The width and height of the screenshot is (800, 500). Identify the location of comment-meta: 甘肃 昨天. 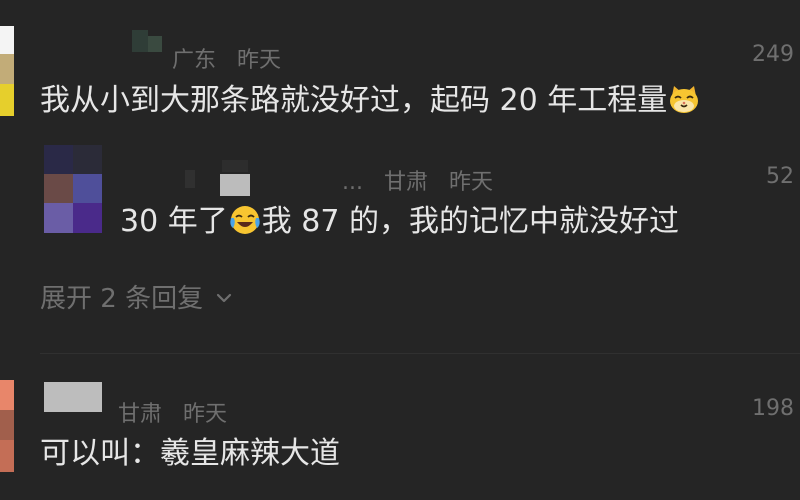
(172, 412).